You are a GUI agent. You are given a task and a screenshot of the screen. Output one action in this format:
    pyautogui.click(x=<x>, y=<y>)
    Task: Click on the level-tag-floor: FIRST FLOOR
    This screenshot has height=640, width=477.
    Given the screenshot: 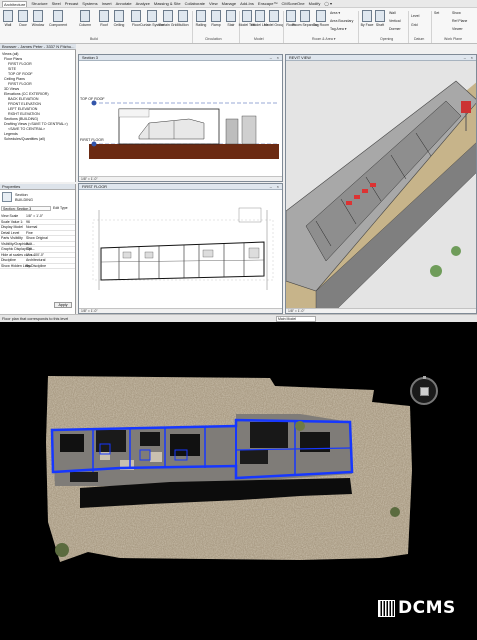 What is the action you would take?
    pyautogui.click(x=92, y=140)
    